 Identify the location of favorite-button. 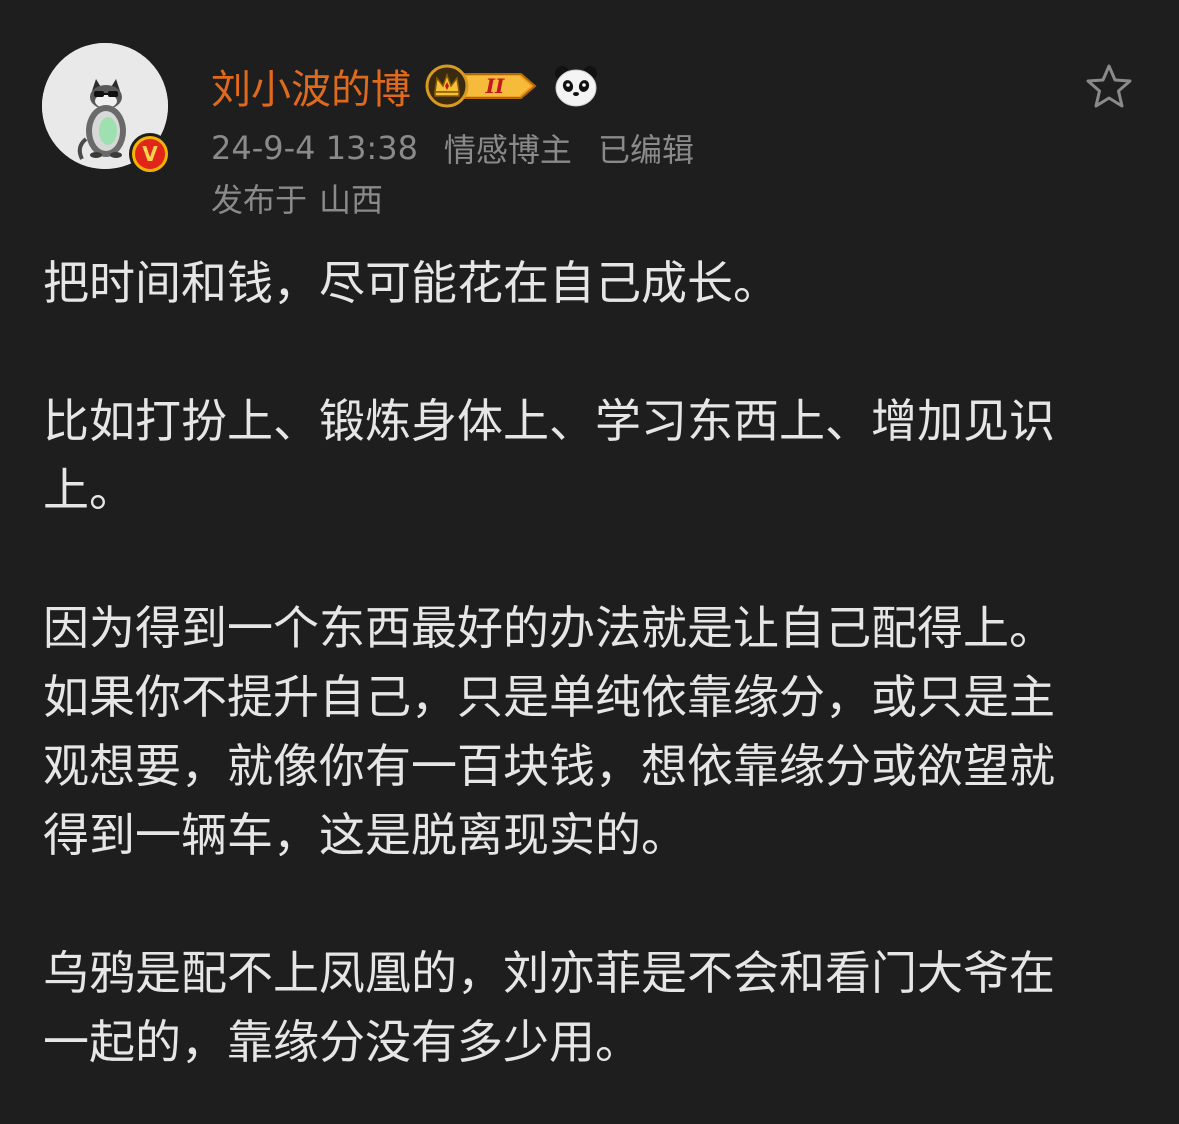
(1109, 87).